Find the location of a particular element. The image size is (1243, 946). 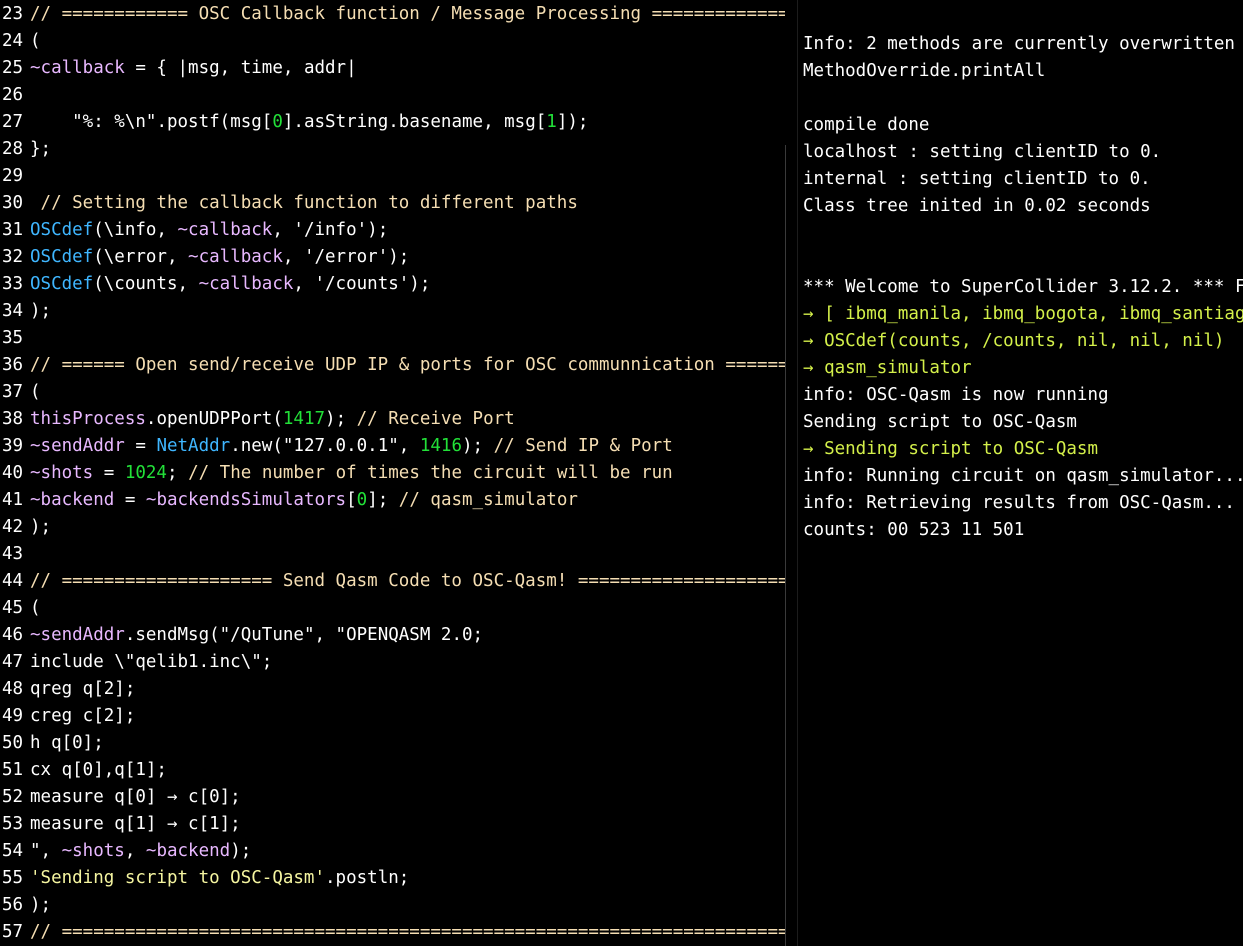

code-line: 55 'Sending script to OSC-Qasm'.postln; is located at coordinates (204, 878).